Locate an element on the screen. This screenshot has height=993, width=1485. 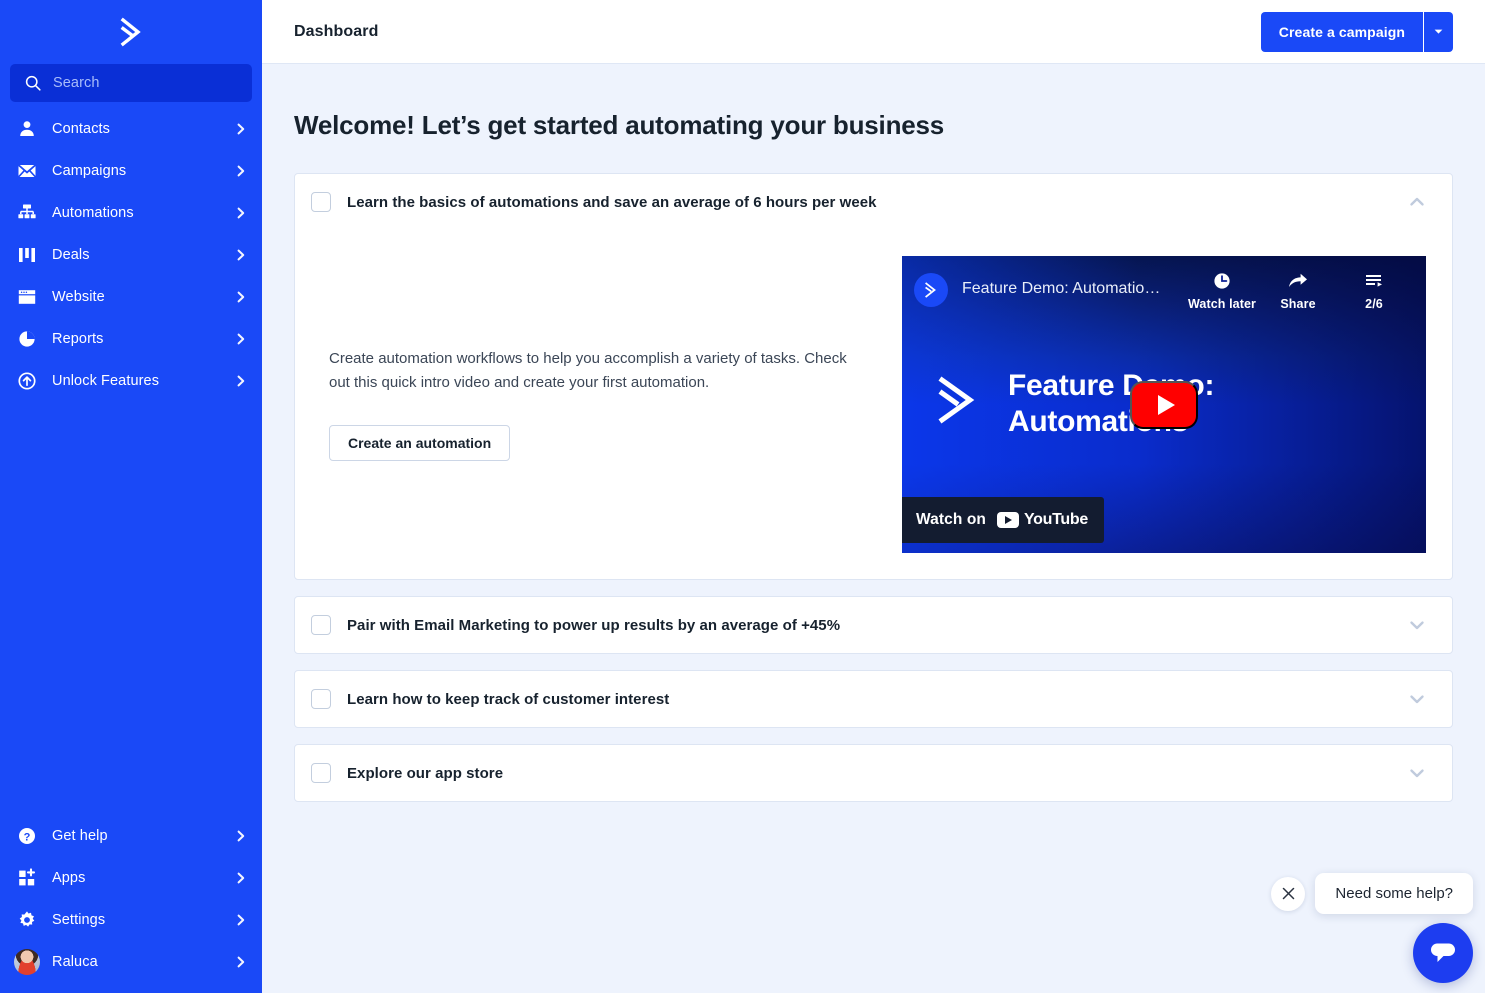
youtube-wordmark: YouTube is located at coordinates (1055, 519).